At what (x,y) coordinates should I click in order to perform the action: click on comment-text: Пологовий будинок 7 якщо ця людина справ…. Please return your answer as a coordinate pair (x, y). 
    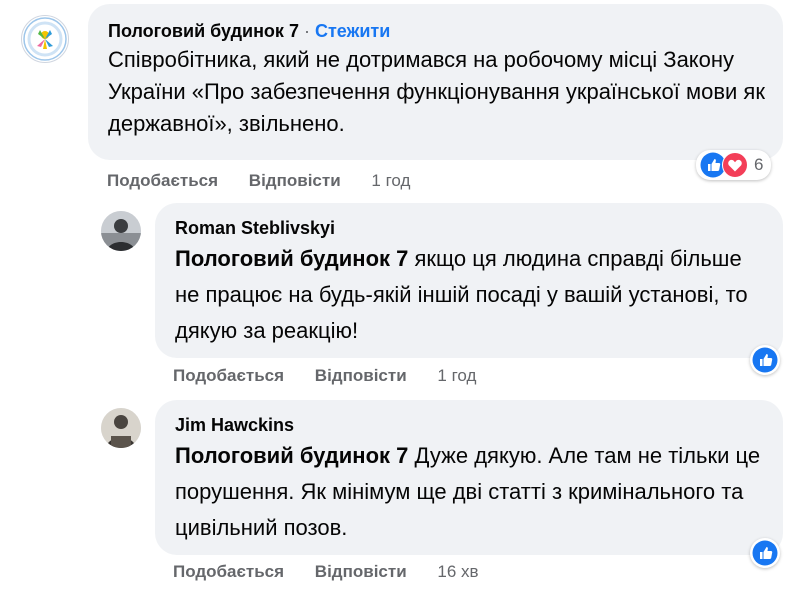
    Looking at the image, I should click on (472, 295).